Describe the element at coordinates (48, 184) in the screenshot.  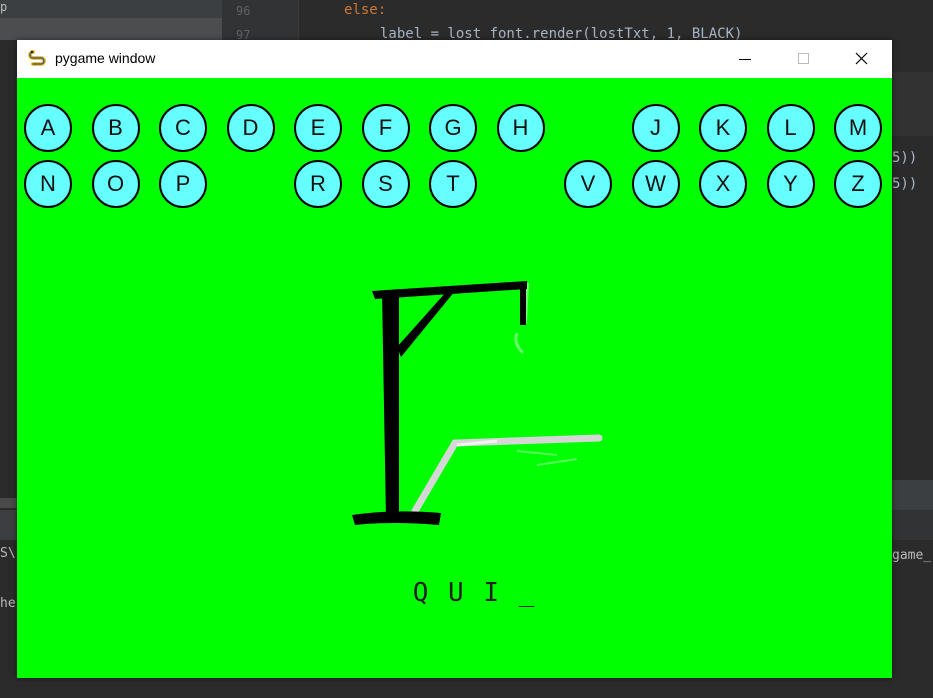
I see `letter-button-n: N` at that location.